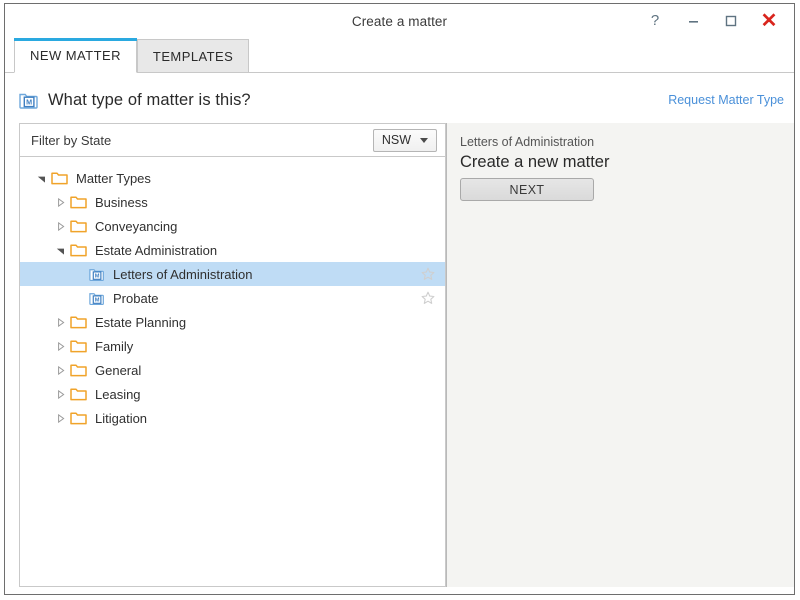 This screenshot has width=800, height=600. What do you see at coordinates (71, 140) in the screenshot?
I see `filter-by-state-label: Filter by State` at bounding box center [71, 140].